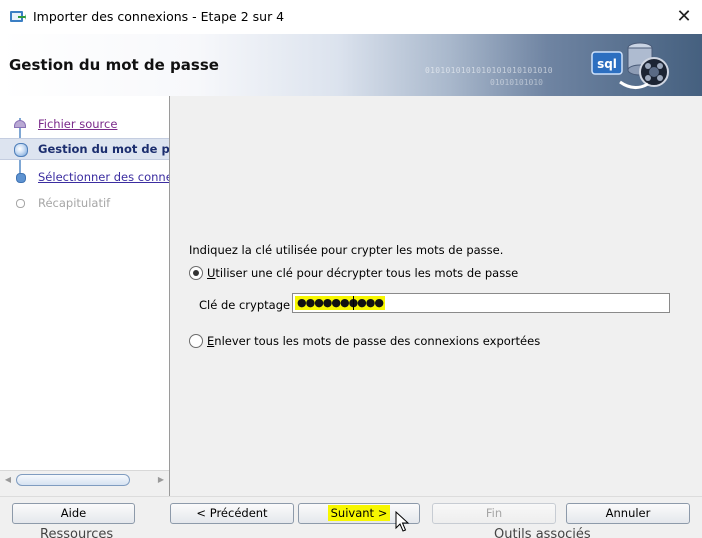 The height and width of the screenshot is (538, 702). I want to click on step-fichier-source: Fichier source, so click(84, 124).